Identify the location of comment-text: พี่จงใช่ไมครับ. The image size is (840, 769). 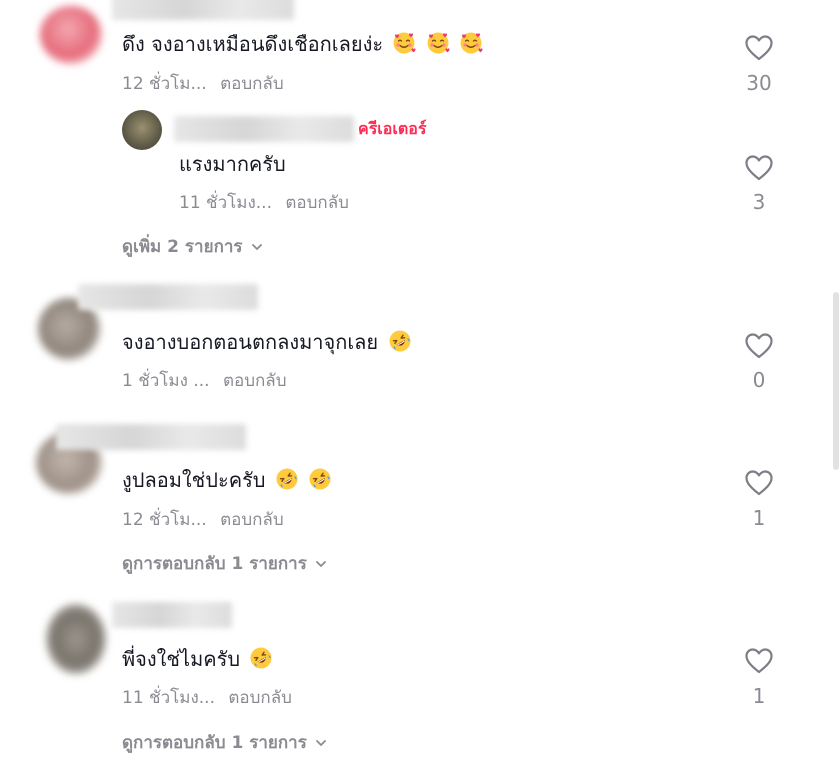
(197, 659).